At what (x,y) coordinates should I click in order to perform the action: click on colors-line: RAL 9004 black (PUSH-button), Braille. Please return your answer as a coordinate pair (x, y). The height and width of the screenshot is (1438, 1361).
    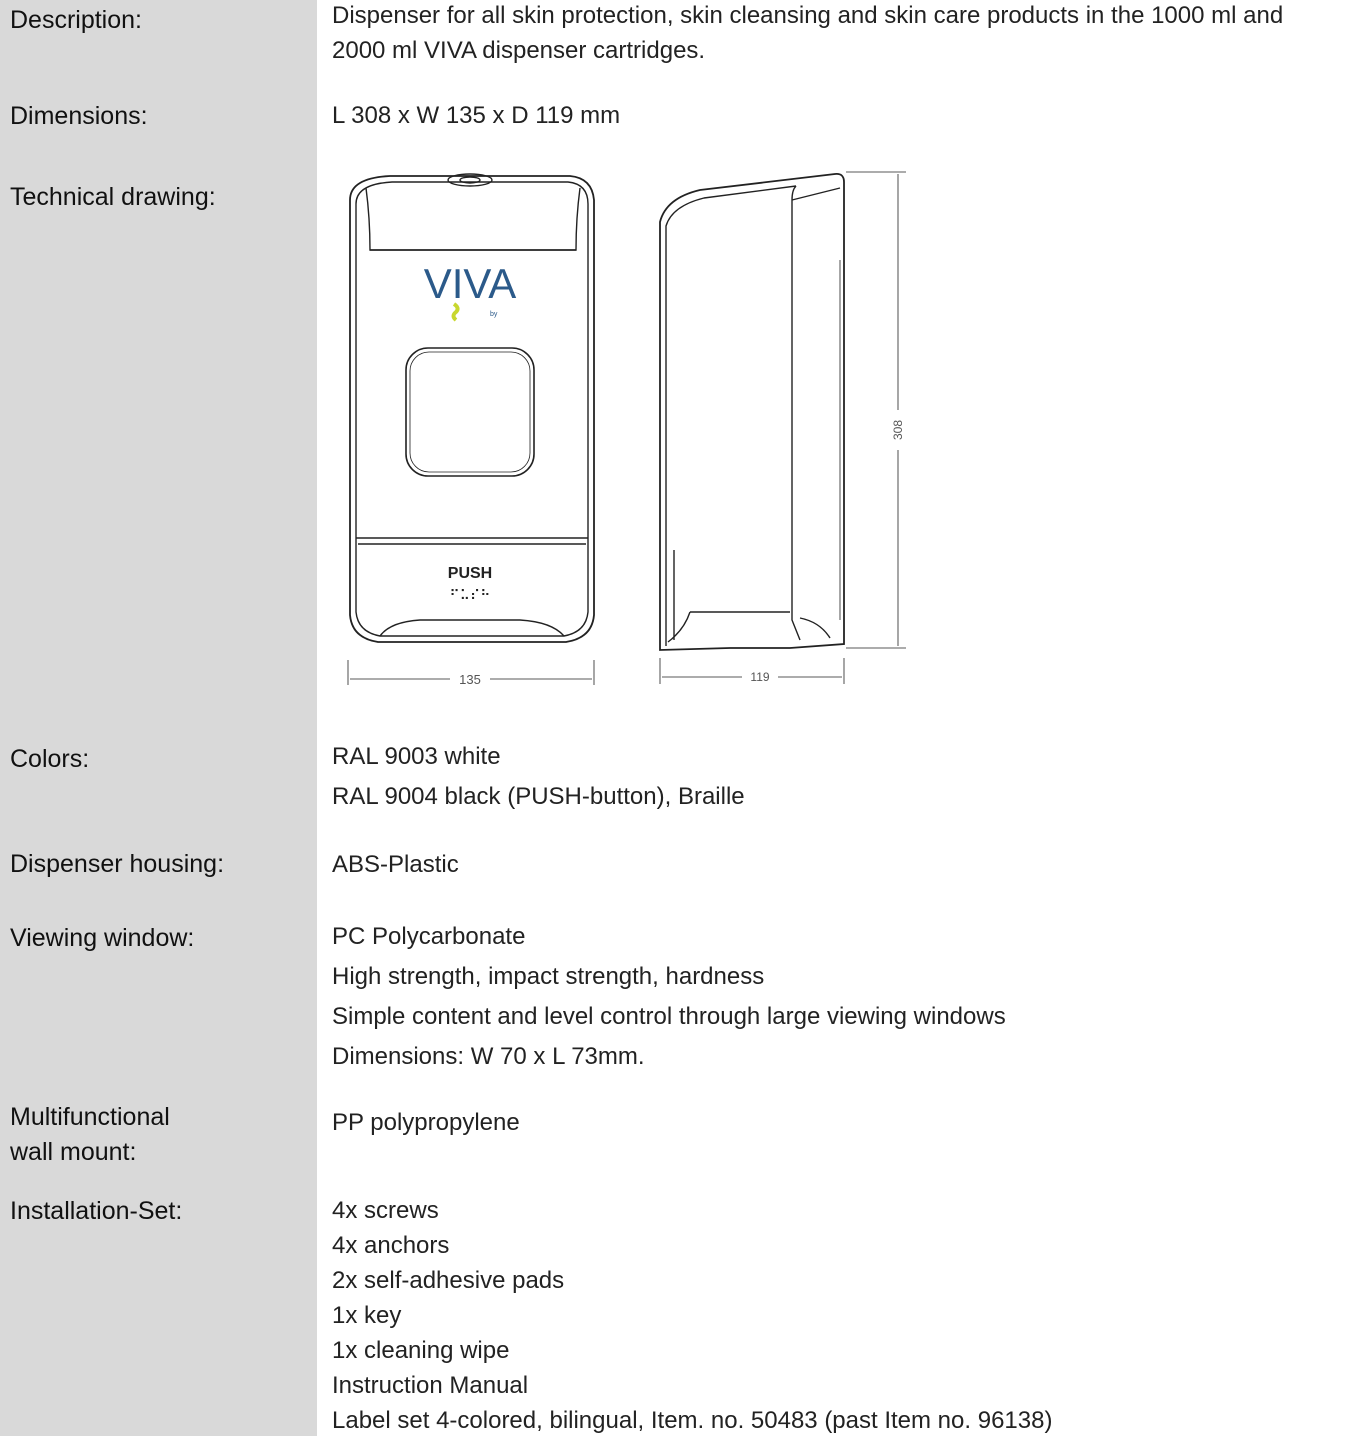
    Looking at the image, I should click on (538, 796).